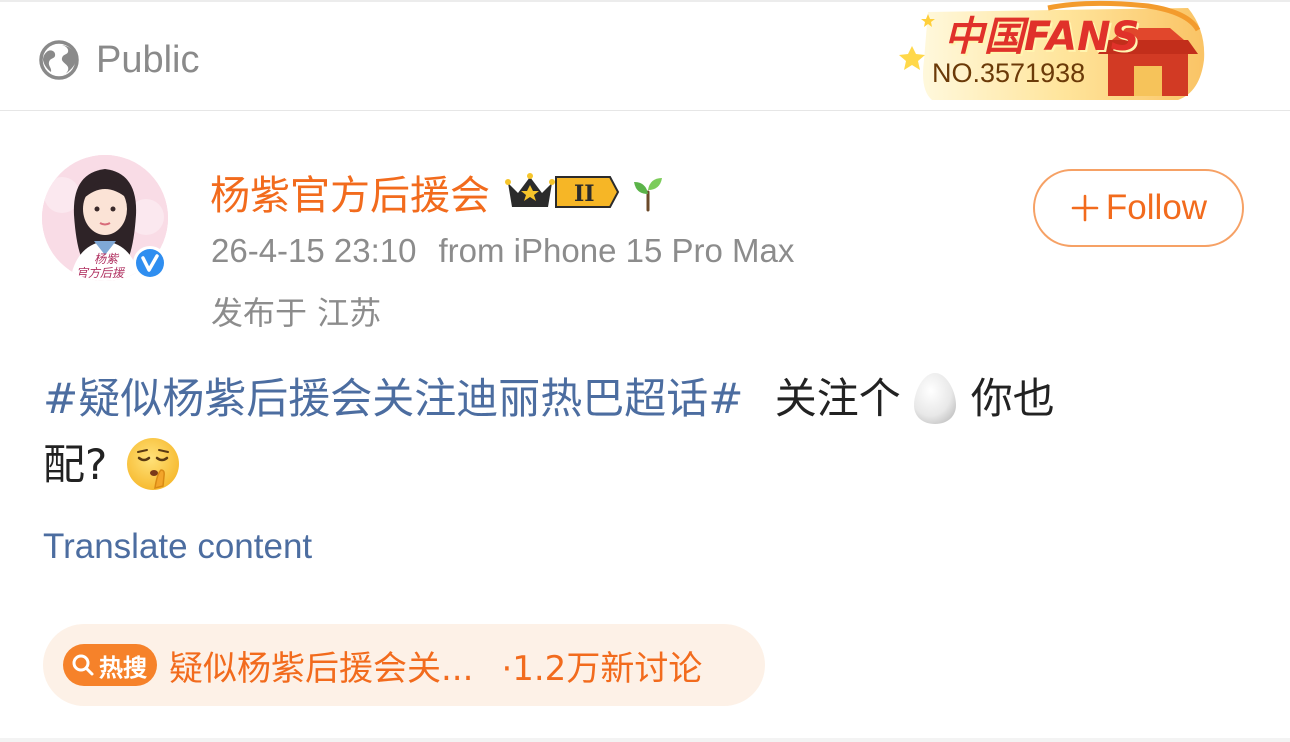  Describe the element at coordinates (59, 60) in the screenshot. I see `globe-icon` at that location.